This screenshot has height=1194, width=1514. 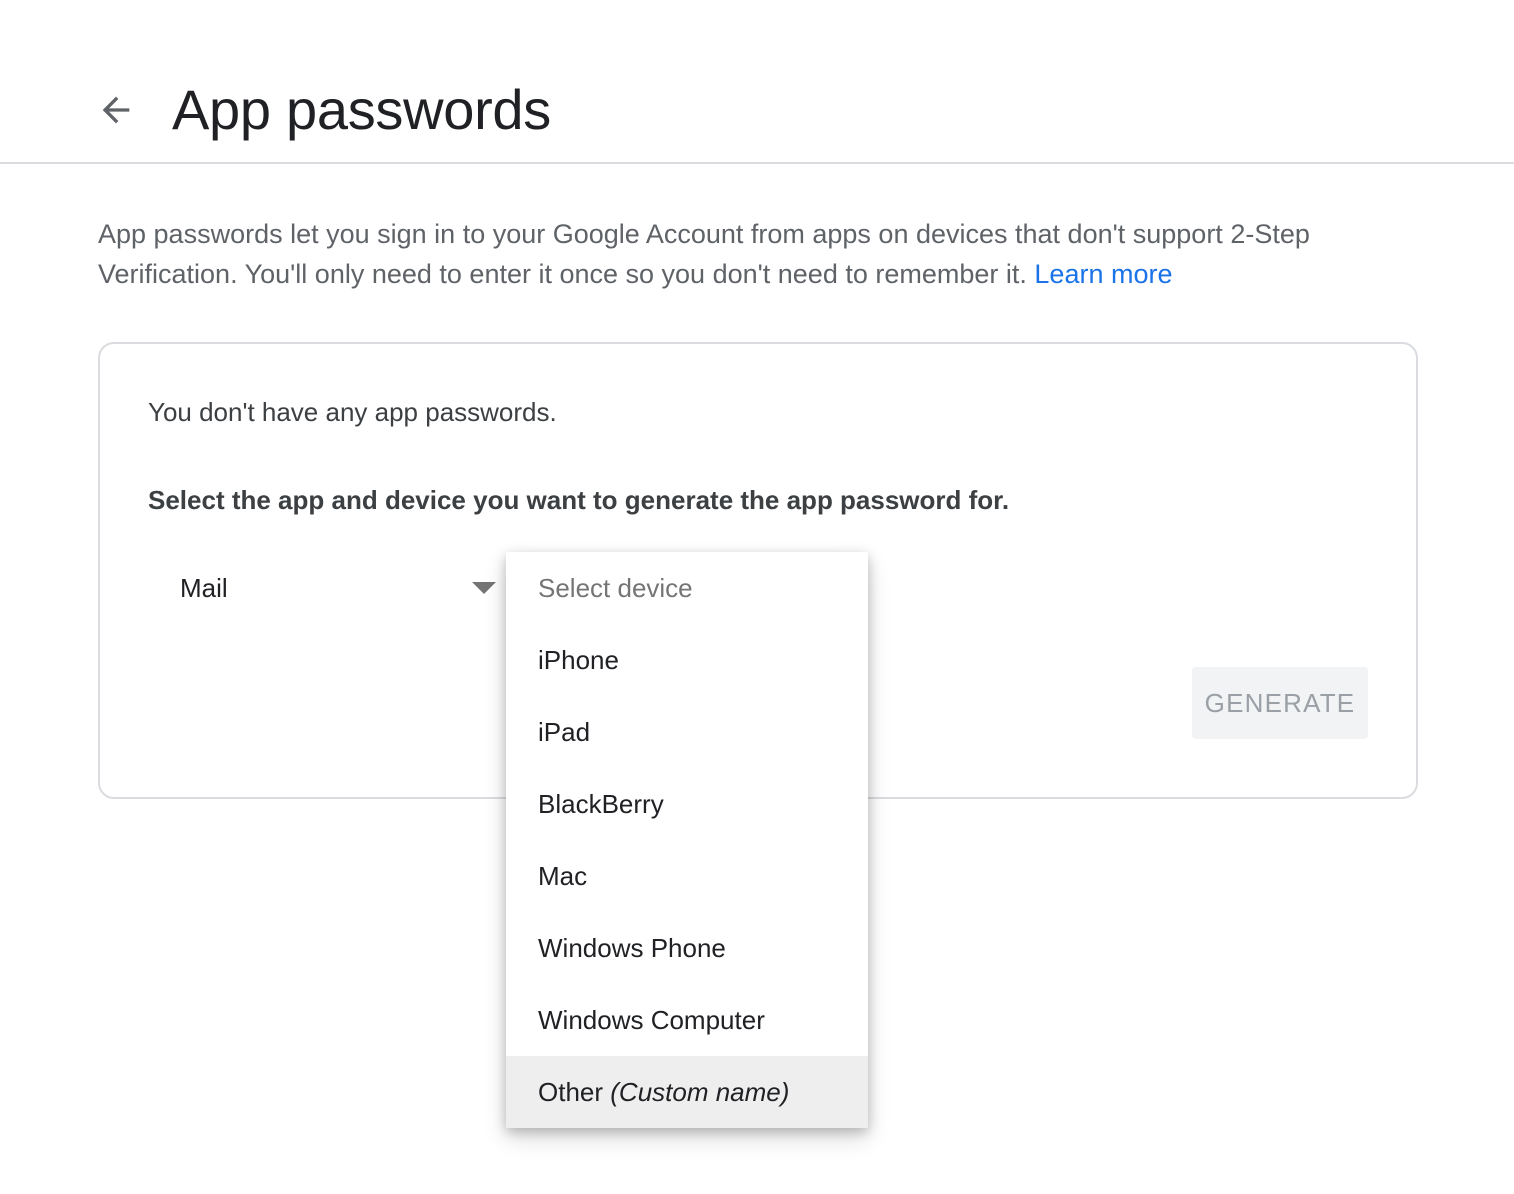 I want to click on back-button, so click(x=116, y=110).